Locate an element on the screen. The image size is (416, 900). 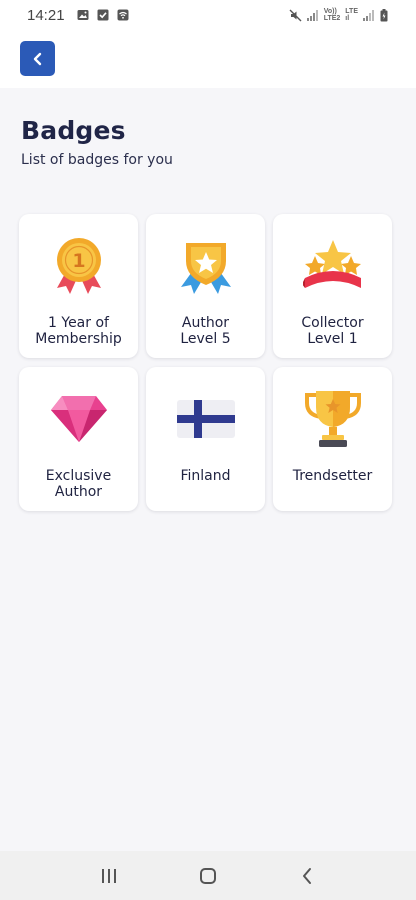
trophy-icon is located at coordinates (332, 419).